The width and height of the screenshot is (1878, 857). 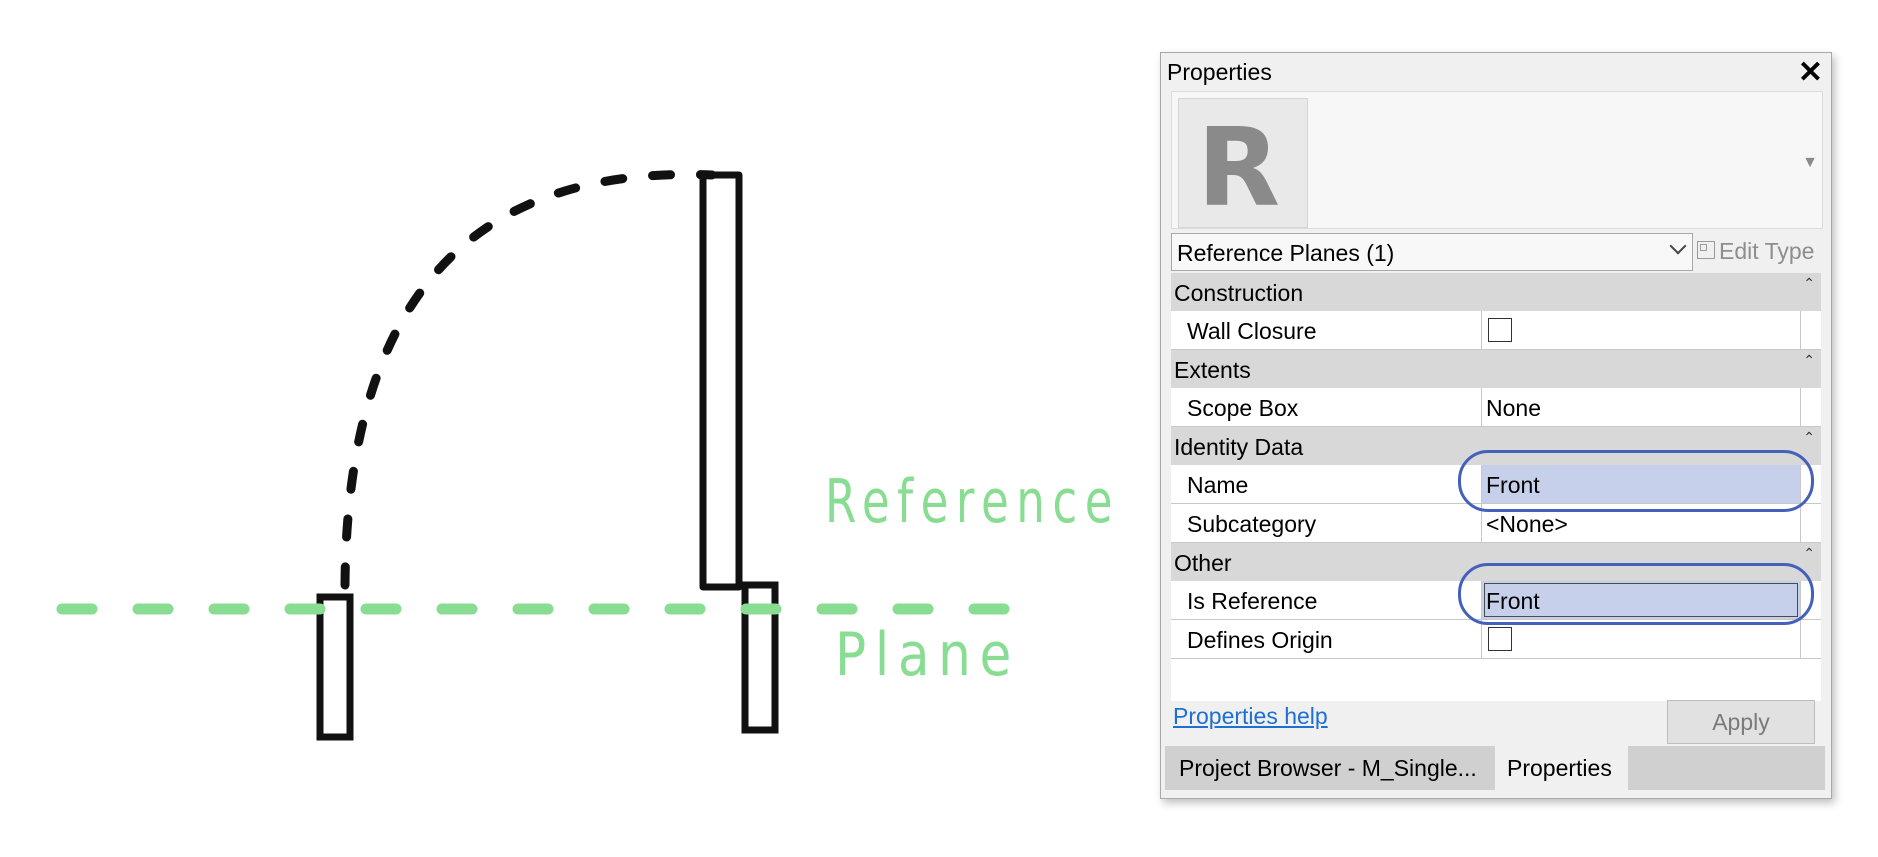 What do you see at coordinates (1527, 524) in the screenshot?
I see `property-value: <None>` at bounding box center [1527, 524].